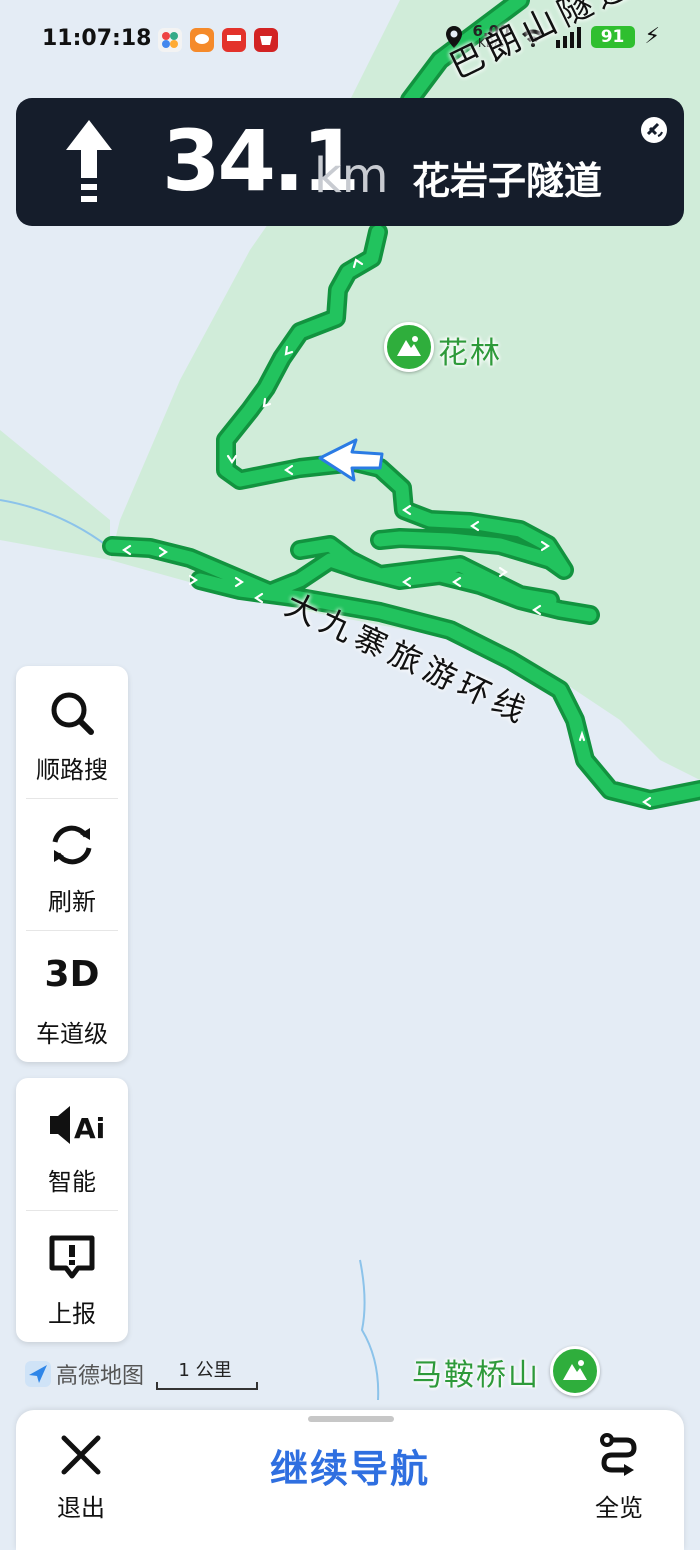 The width and height of the screenshot is (700, 1550). I want to click on app-notification-icon, so click(170, 40).